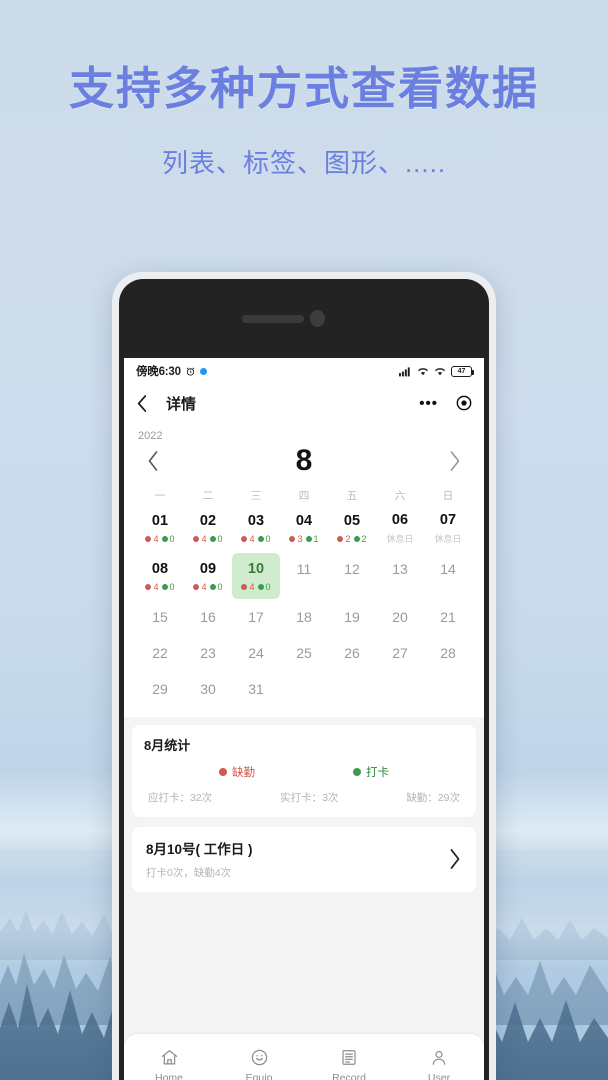  I want to click on calendar-day-23: 23, so click(208, 654).